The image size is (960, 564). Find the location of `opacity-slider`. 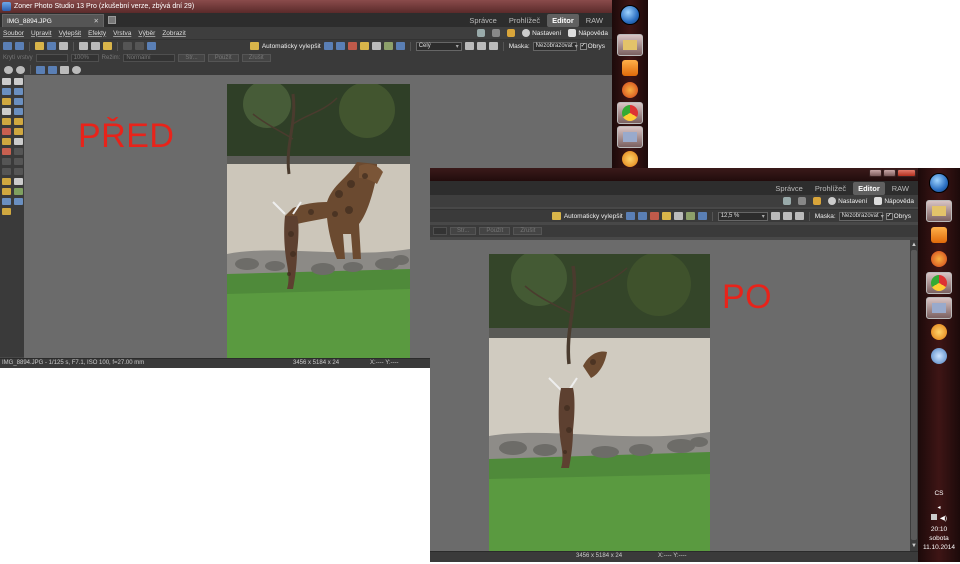

opacity-slider is located at coordinates (51, 58).